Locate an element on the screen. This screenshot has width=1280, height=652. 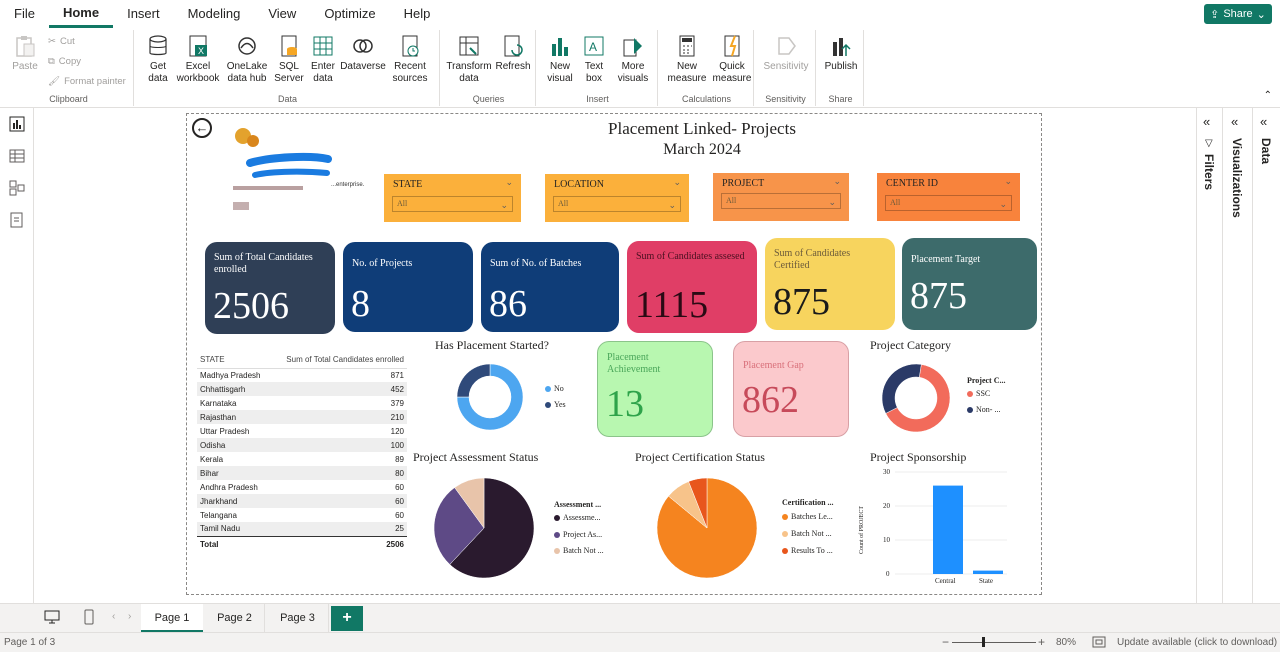
recent-sources-button: Recent sources is located at coordinates (410, 59).